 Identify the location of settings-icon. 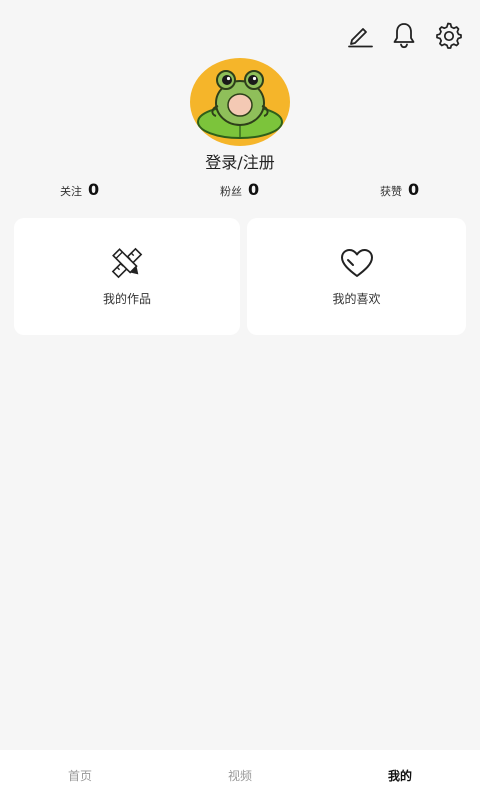
(448, 35).